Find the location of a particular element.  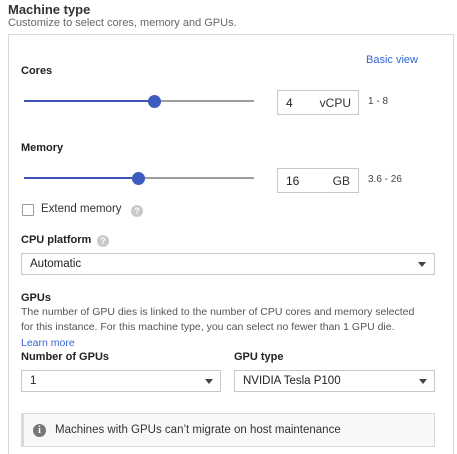

cores-range: 1 - 8 is located at coordinates (378, 101).